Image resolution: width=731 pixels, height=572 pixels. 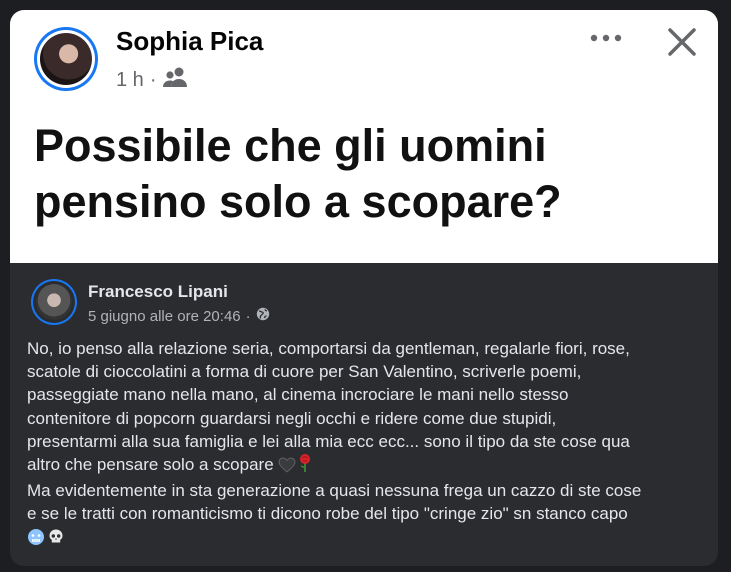 I want to click on post-time: 1 h, so click(x=130, y=80).